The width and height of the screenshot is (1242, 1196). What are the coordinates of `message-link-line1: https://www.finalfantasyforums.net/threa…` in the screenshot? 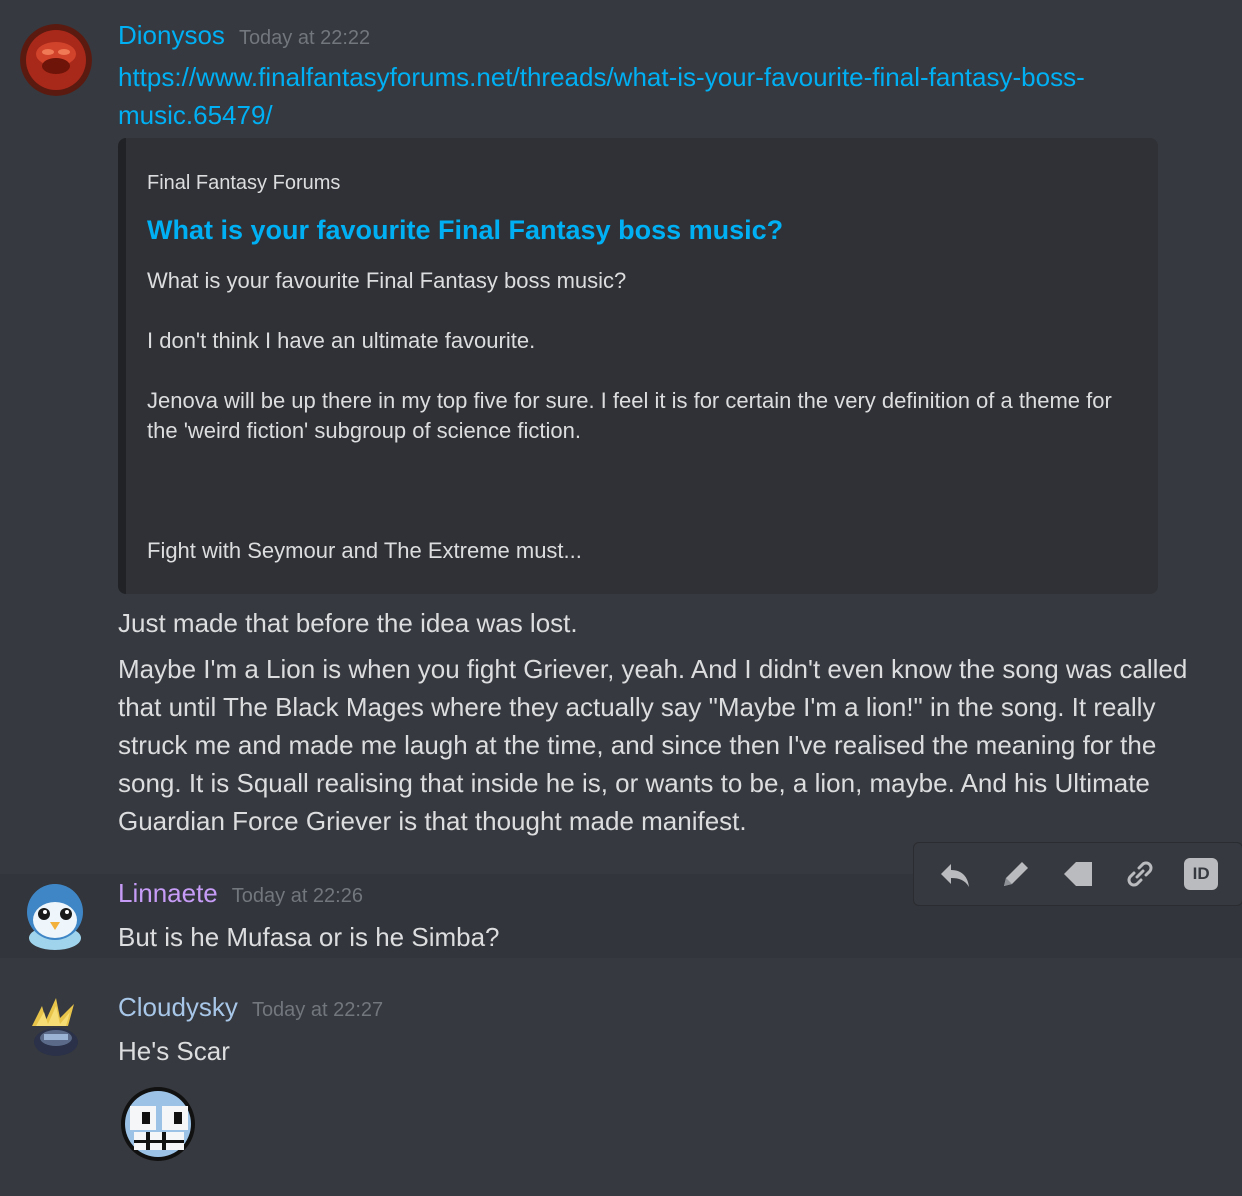 It's located at (601, 77).